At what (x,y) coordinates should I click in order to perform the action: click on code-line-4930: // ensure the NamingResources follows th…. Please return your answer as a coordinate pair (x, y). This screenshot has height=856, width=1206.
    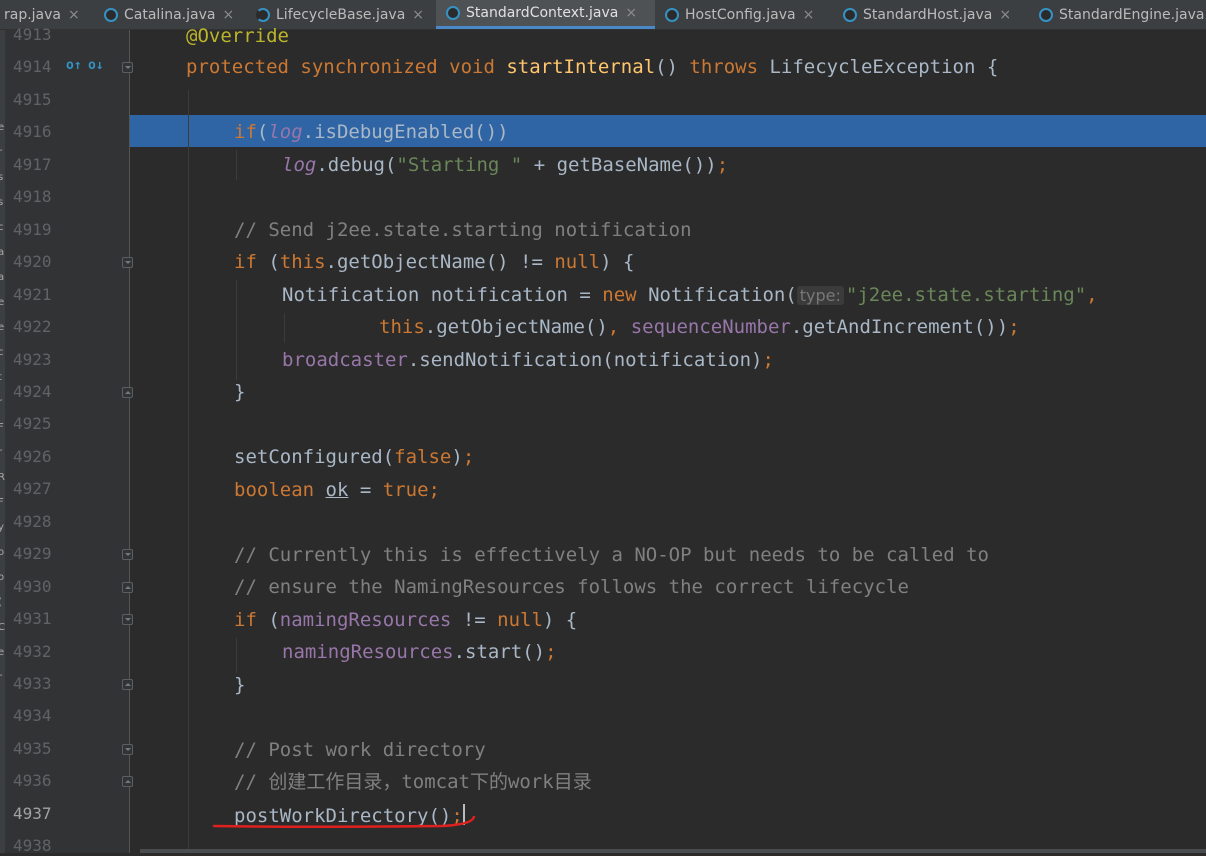
    Looking at the image, I should click on (571, 587).